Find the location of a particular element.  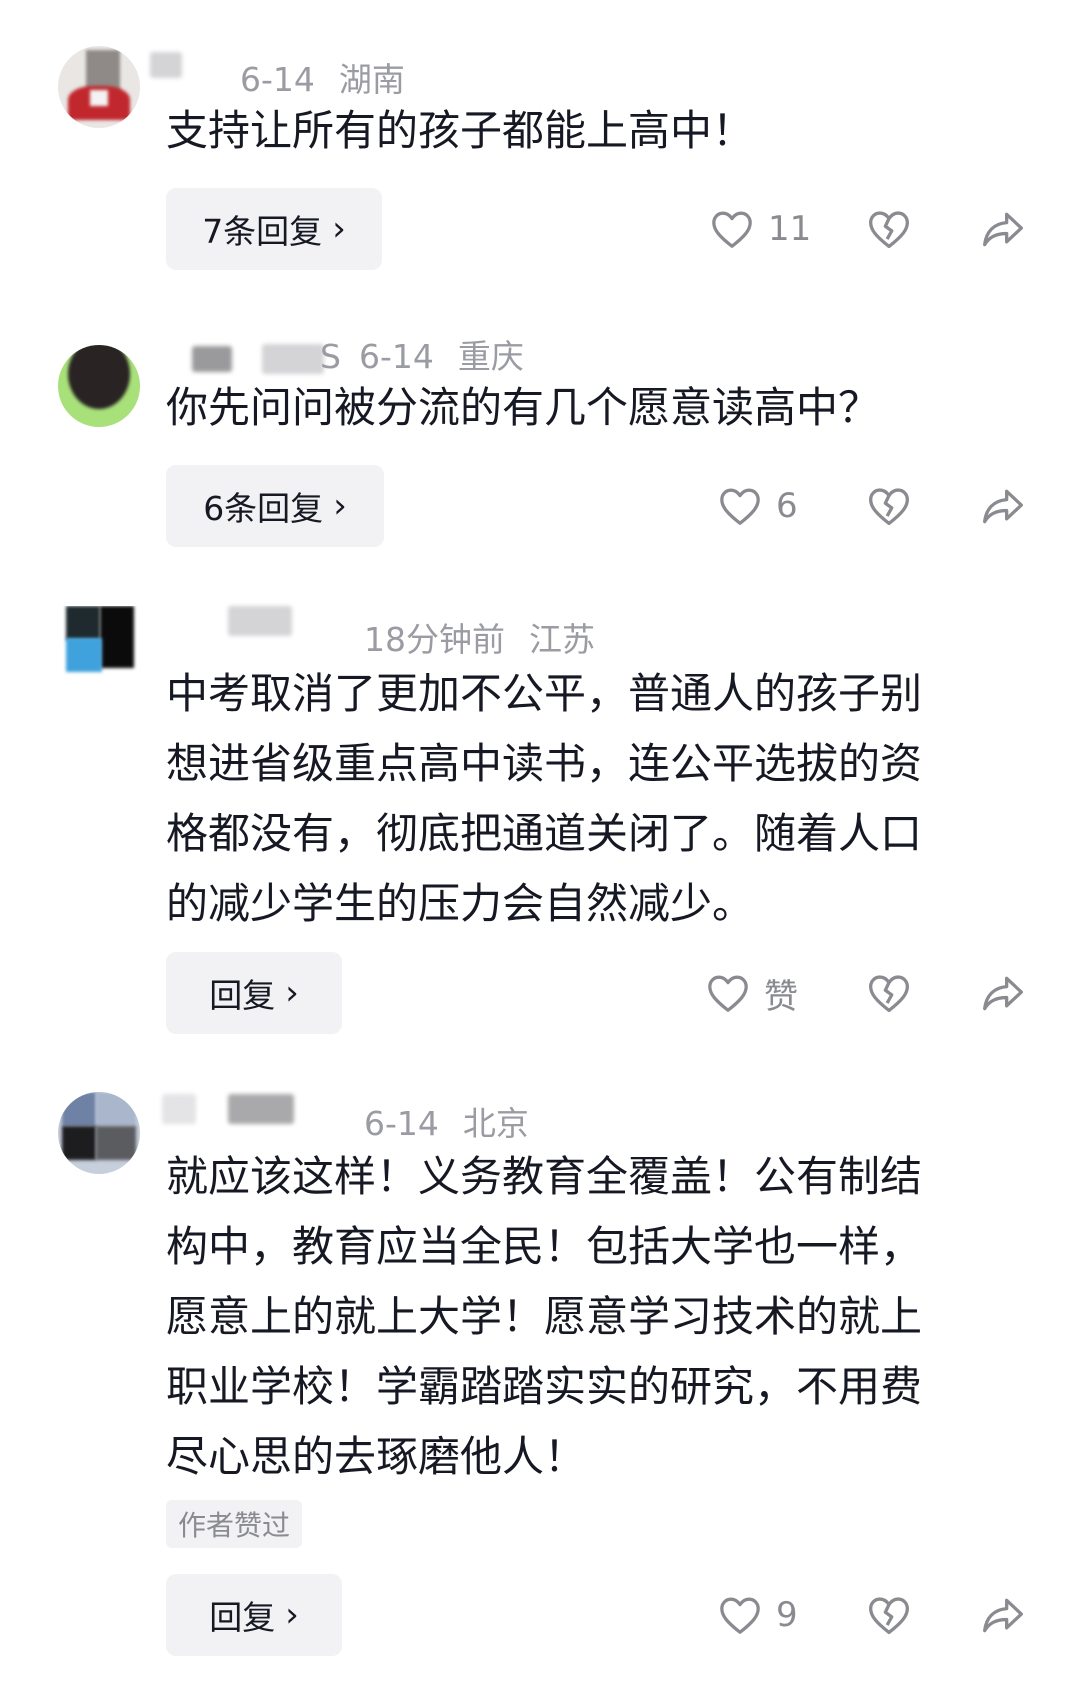

comment-location: 北京 is located at coordinates (495, 1123).